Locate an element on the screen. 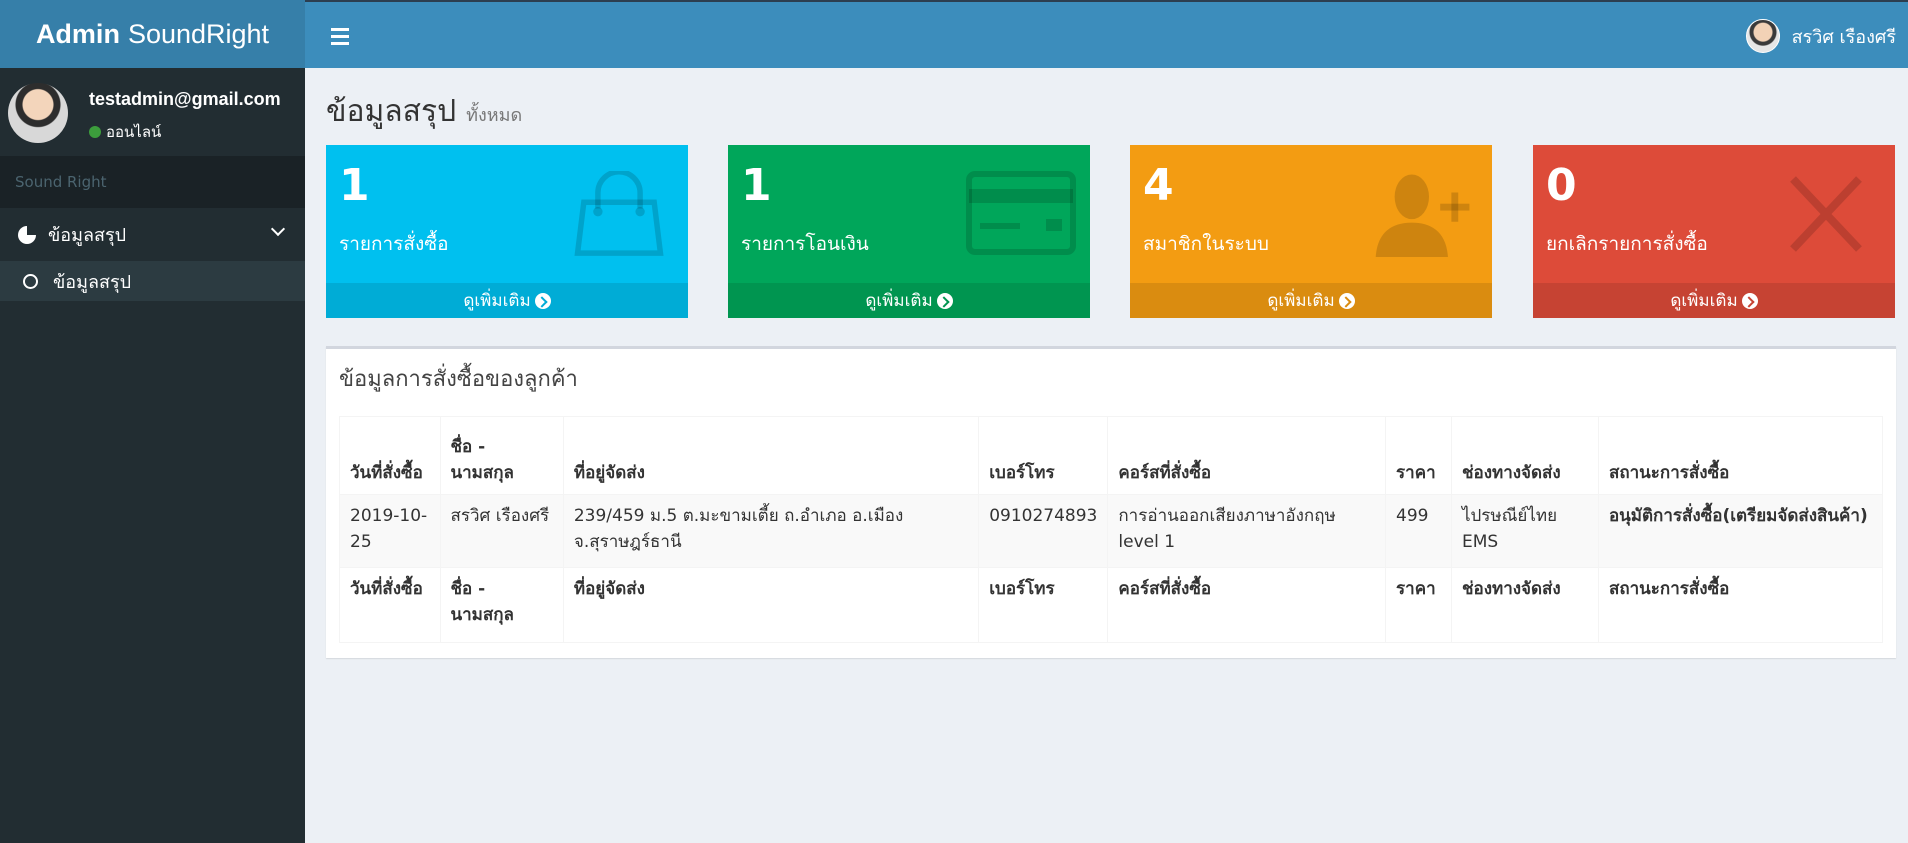 The height and width of the screenshot is (843, 1908). sidebar-item-label: ข้อมูลสรุป is located at coordinates (87, 235).